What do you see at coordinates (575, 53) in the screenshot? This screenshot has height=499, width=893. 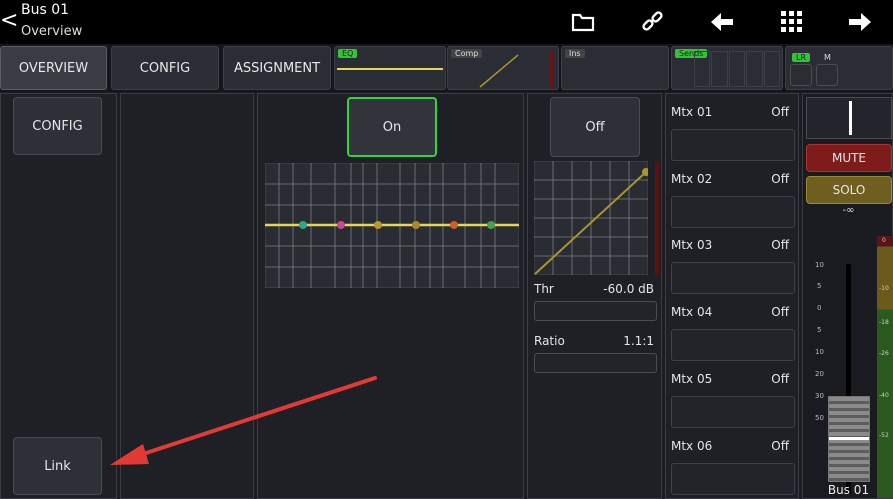 I see `ins-label: Ins` at bounding box center [575, 53].